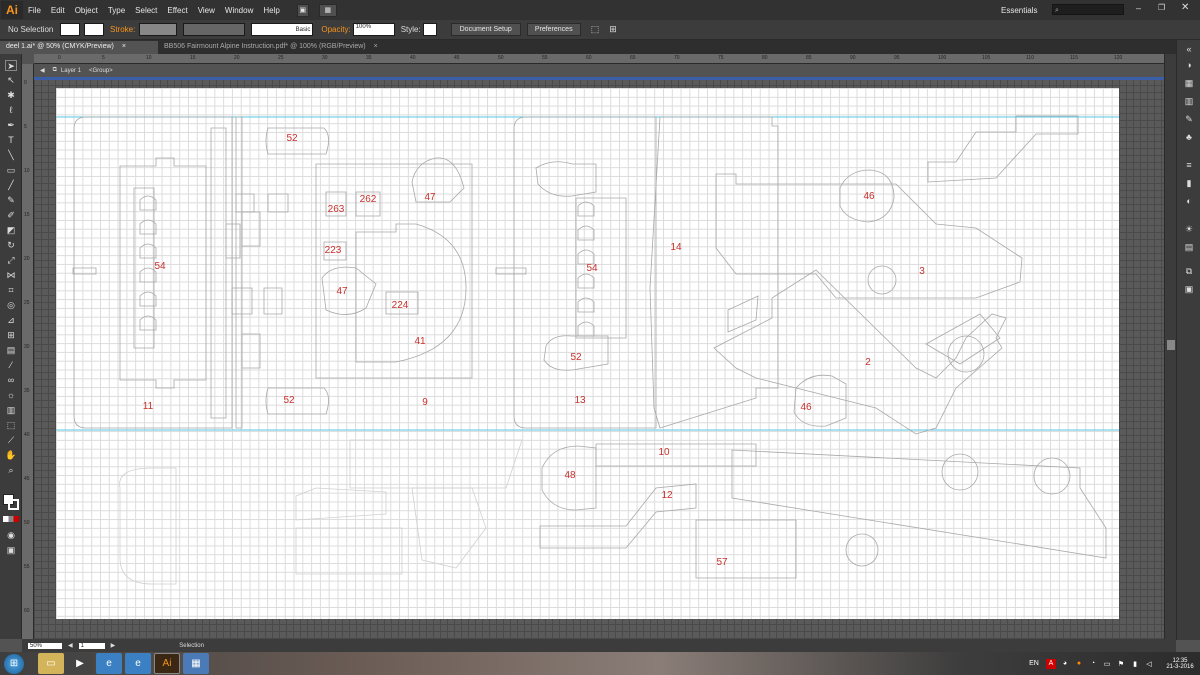 The height and width of the screenshot is (675, 1200). What do you see at coordinates (1189, 49) in the screenshot?
I see `collapse-panel-icon: «` at bounding box center [1189, 49].